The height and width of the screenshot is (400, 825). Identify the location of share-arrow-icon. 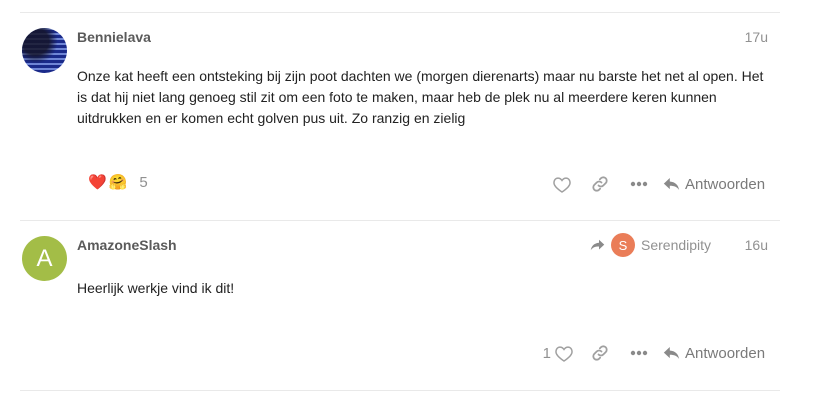
(597, 245).